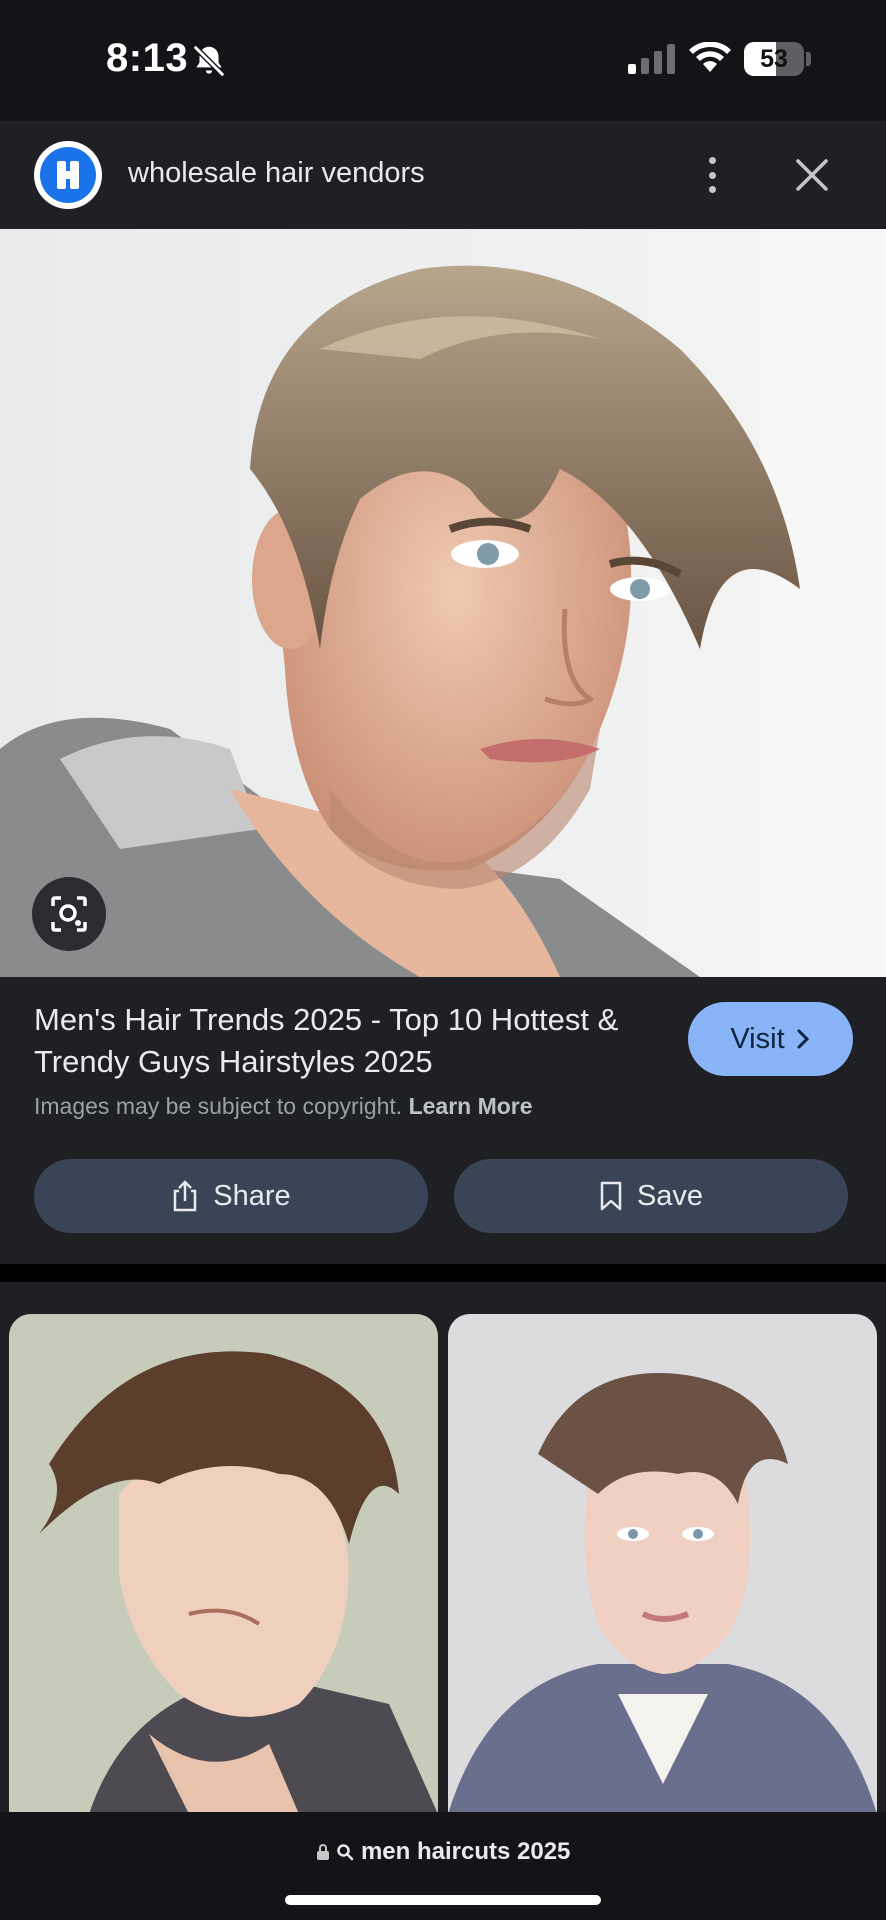 The height and width of the screenshot is (1920, 886). I want to click on visit-label: Visit, so click(757, 1038).